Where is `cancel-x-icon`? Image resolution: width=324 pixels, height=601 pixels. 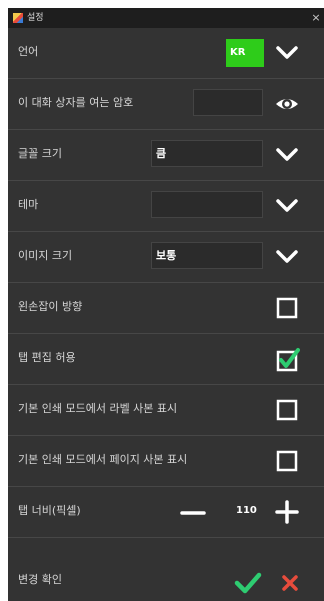 cancel-x-icon is located at coordinates (290, 583).